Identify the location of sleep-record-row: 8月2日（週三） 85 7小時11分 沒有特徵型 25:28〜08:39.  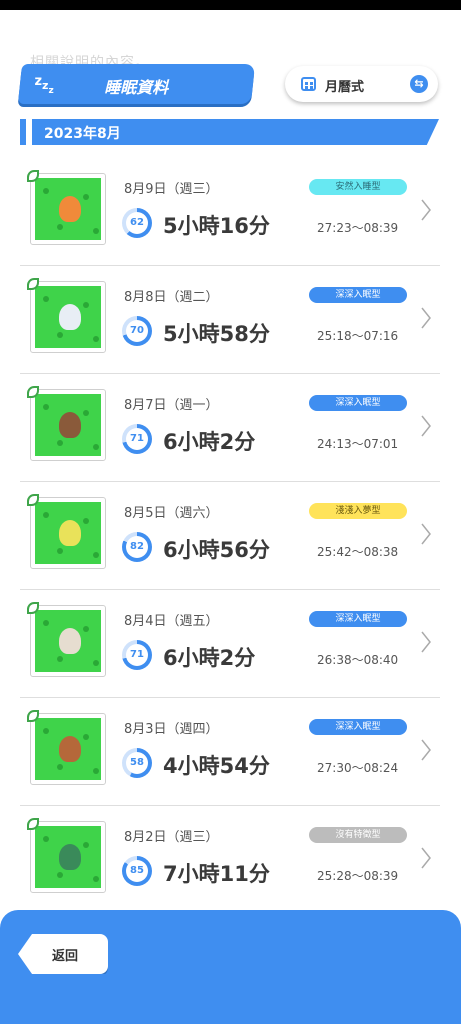
(230, 860).